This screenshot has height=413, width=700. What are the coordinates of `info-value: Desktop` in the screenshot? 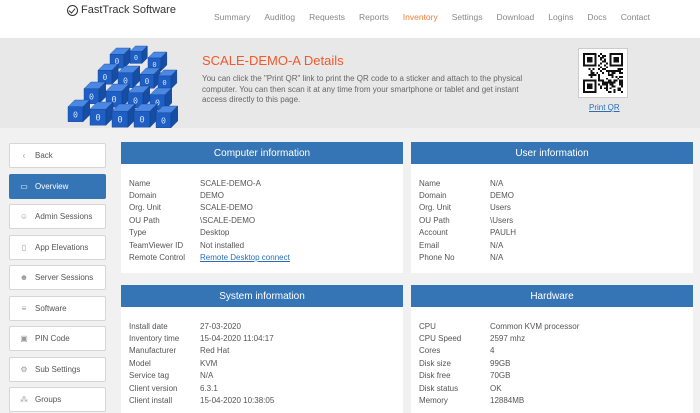 It's located at (215, 233).